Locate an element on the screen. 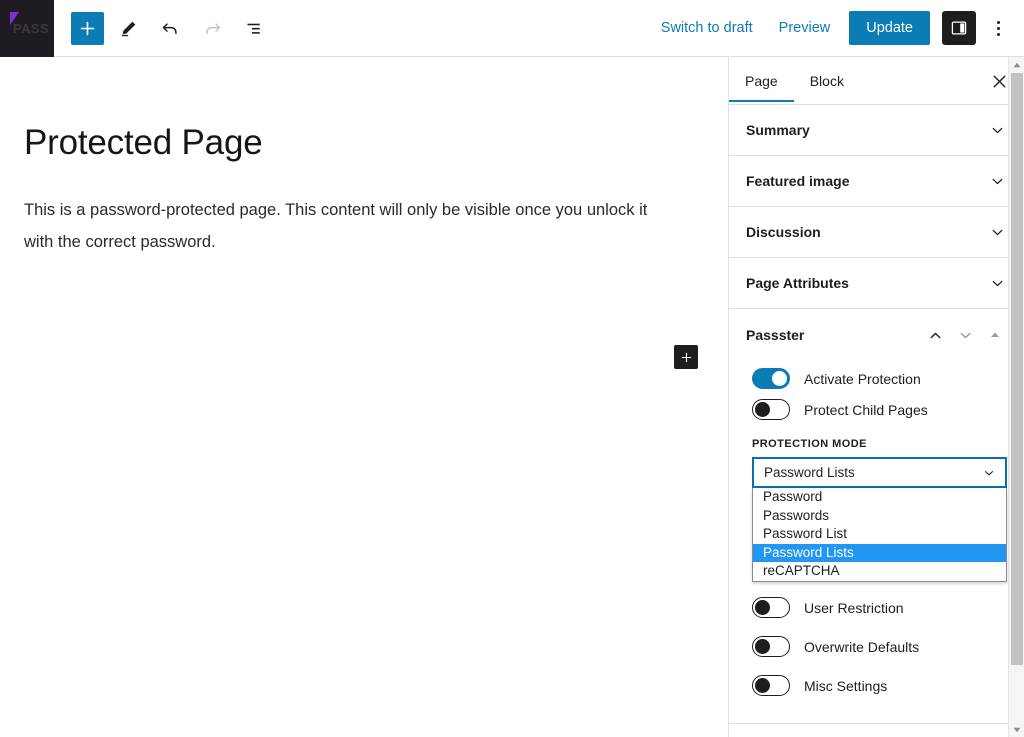  list-view-icon is located at coordinates (253, 28).